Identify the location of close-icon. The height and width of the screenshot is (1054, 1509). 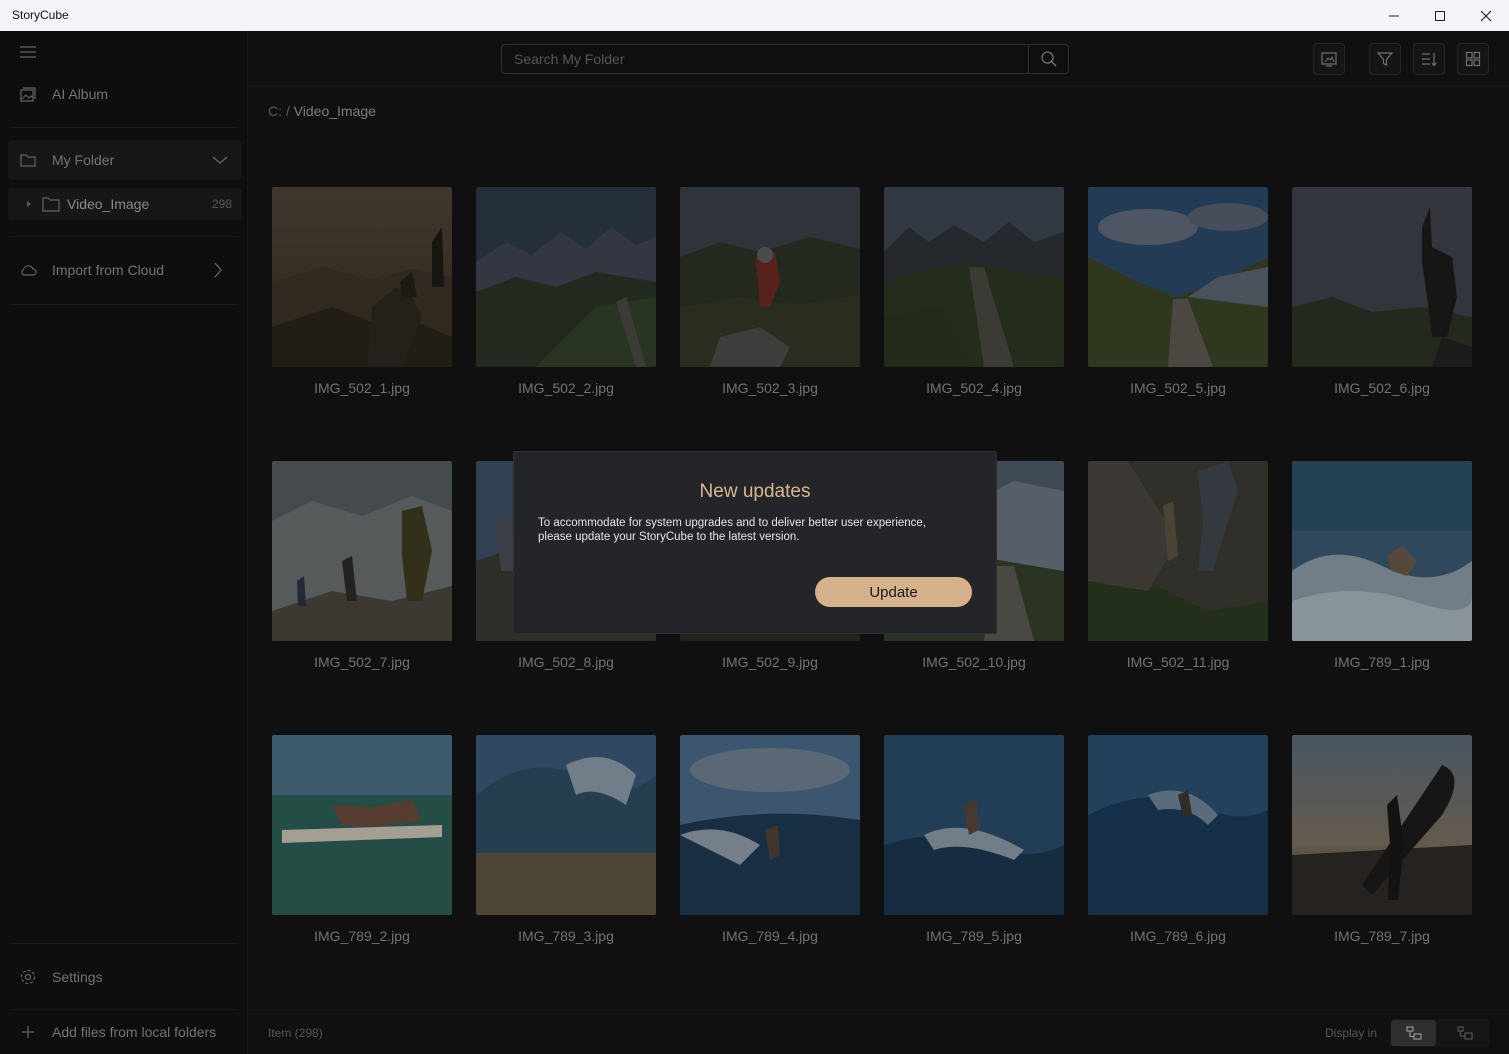
(1486, 15).